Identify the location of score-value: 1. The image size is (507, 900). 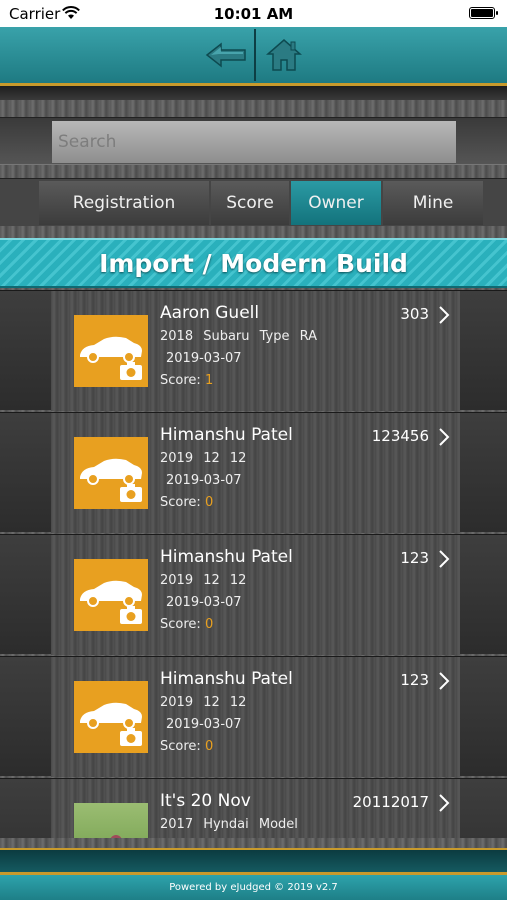
(209, 380).